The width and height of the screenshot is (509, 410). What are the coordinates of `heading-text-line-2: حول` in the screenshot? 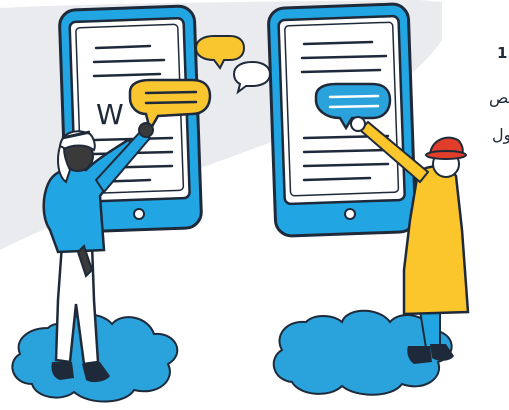 It's located at (500, 134).